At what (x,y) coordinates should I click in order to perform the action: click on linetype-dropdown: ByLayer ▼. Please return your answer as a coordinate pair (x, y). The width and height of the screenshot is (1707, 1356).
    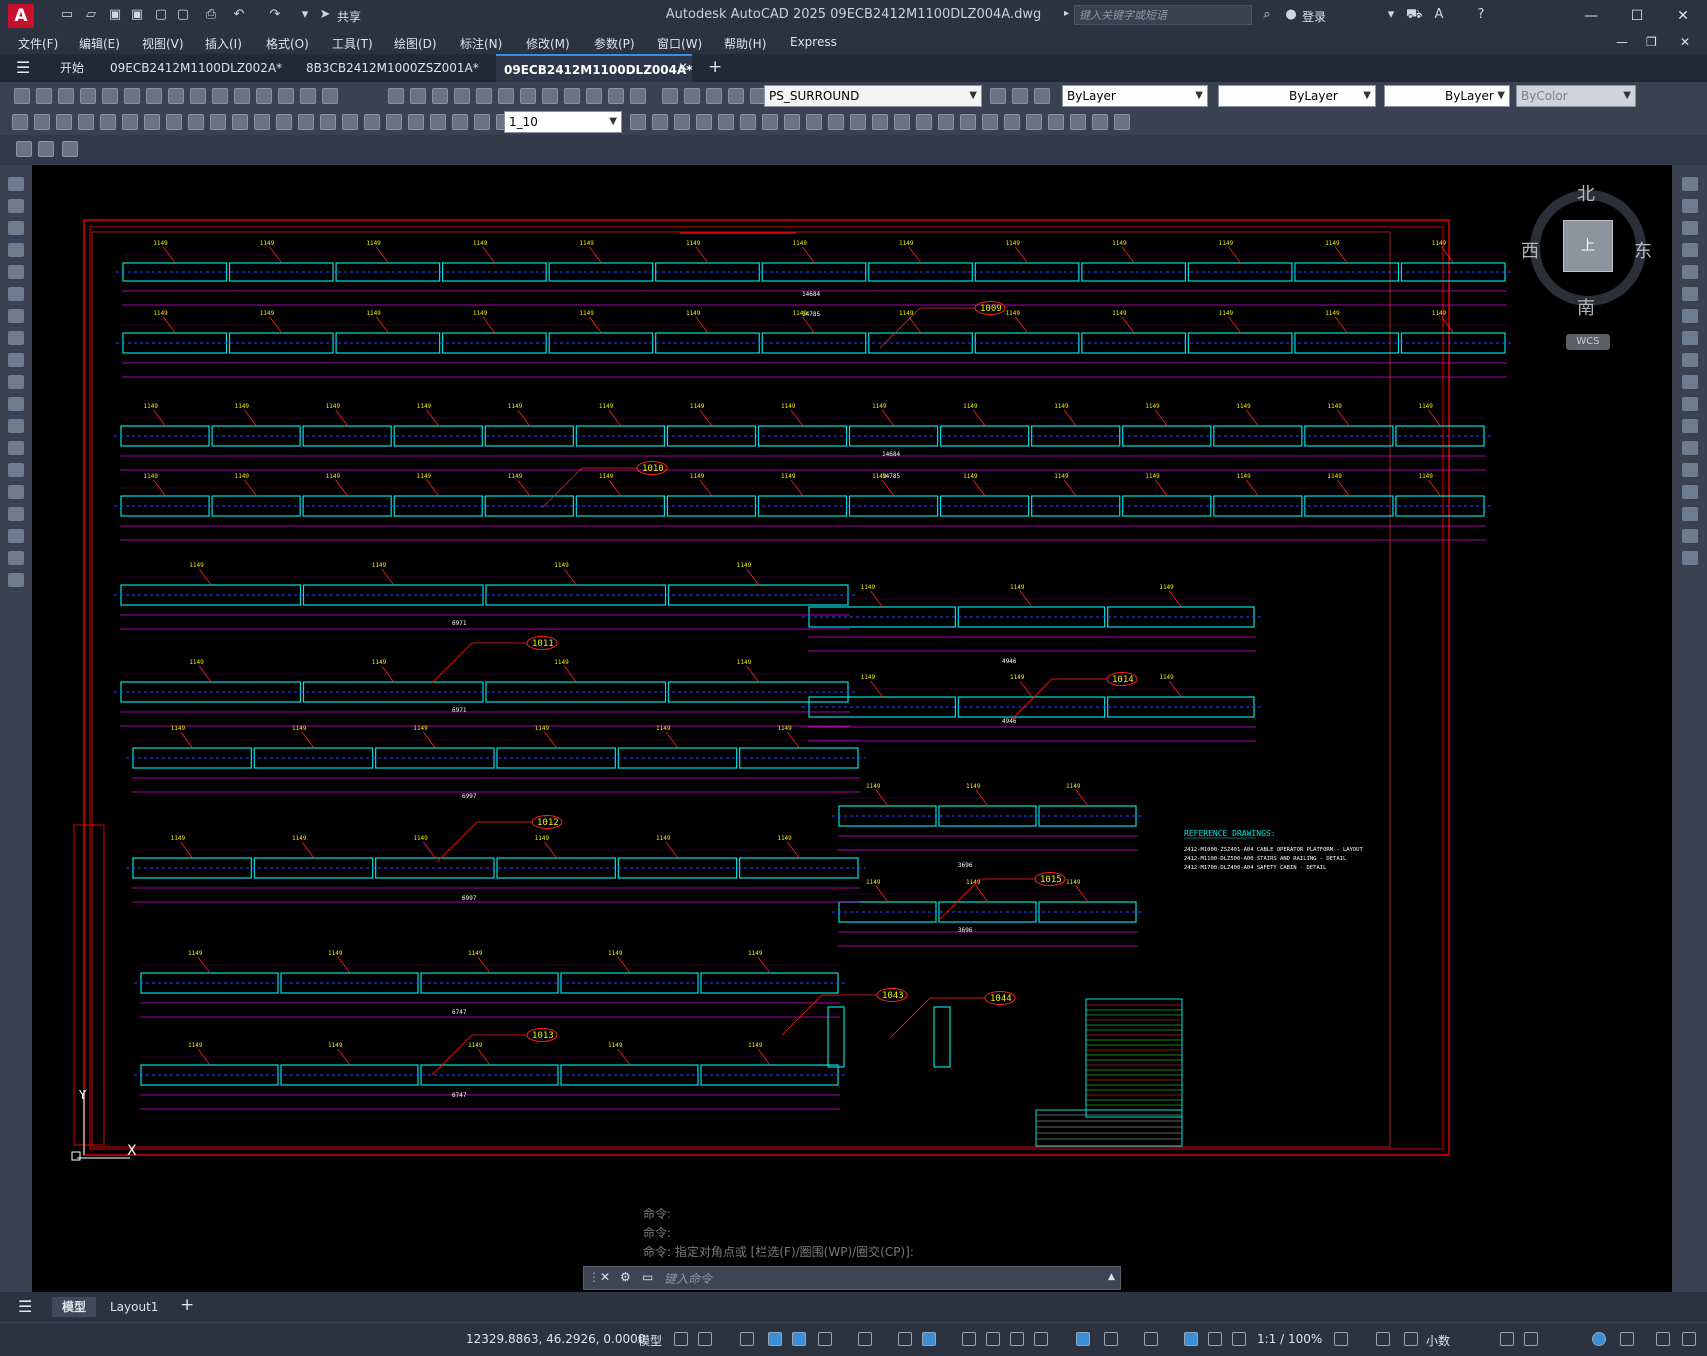
    Looking at the image, I should click on (1297, 96).